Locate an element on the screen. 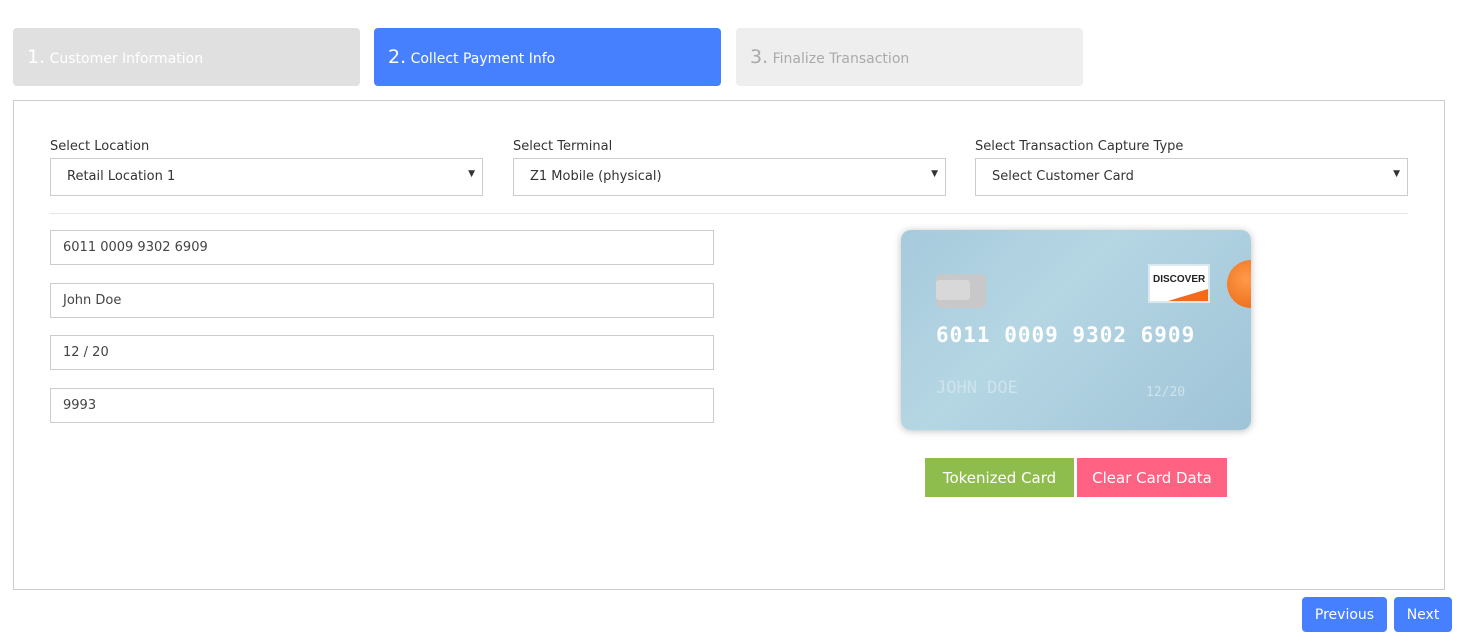 The width and height of the screenshot is (1463, 640). location-label: Select Location is located at coordinates (100, 146).